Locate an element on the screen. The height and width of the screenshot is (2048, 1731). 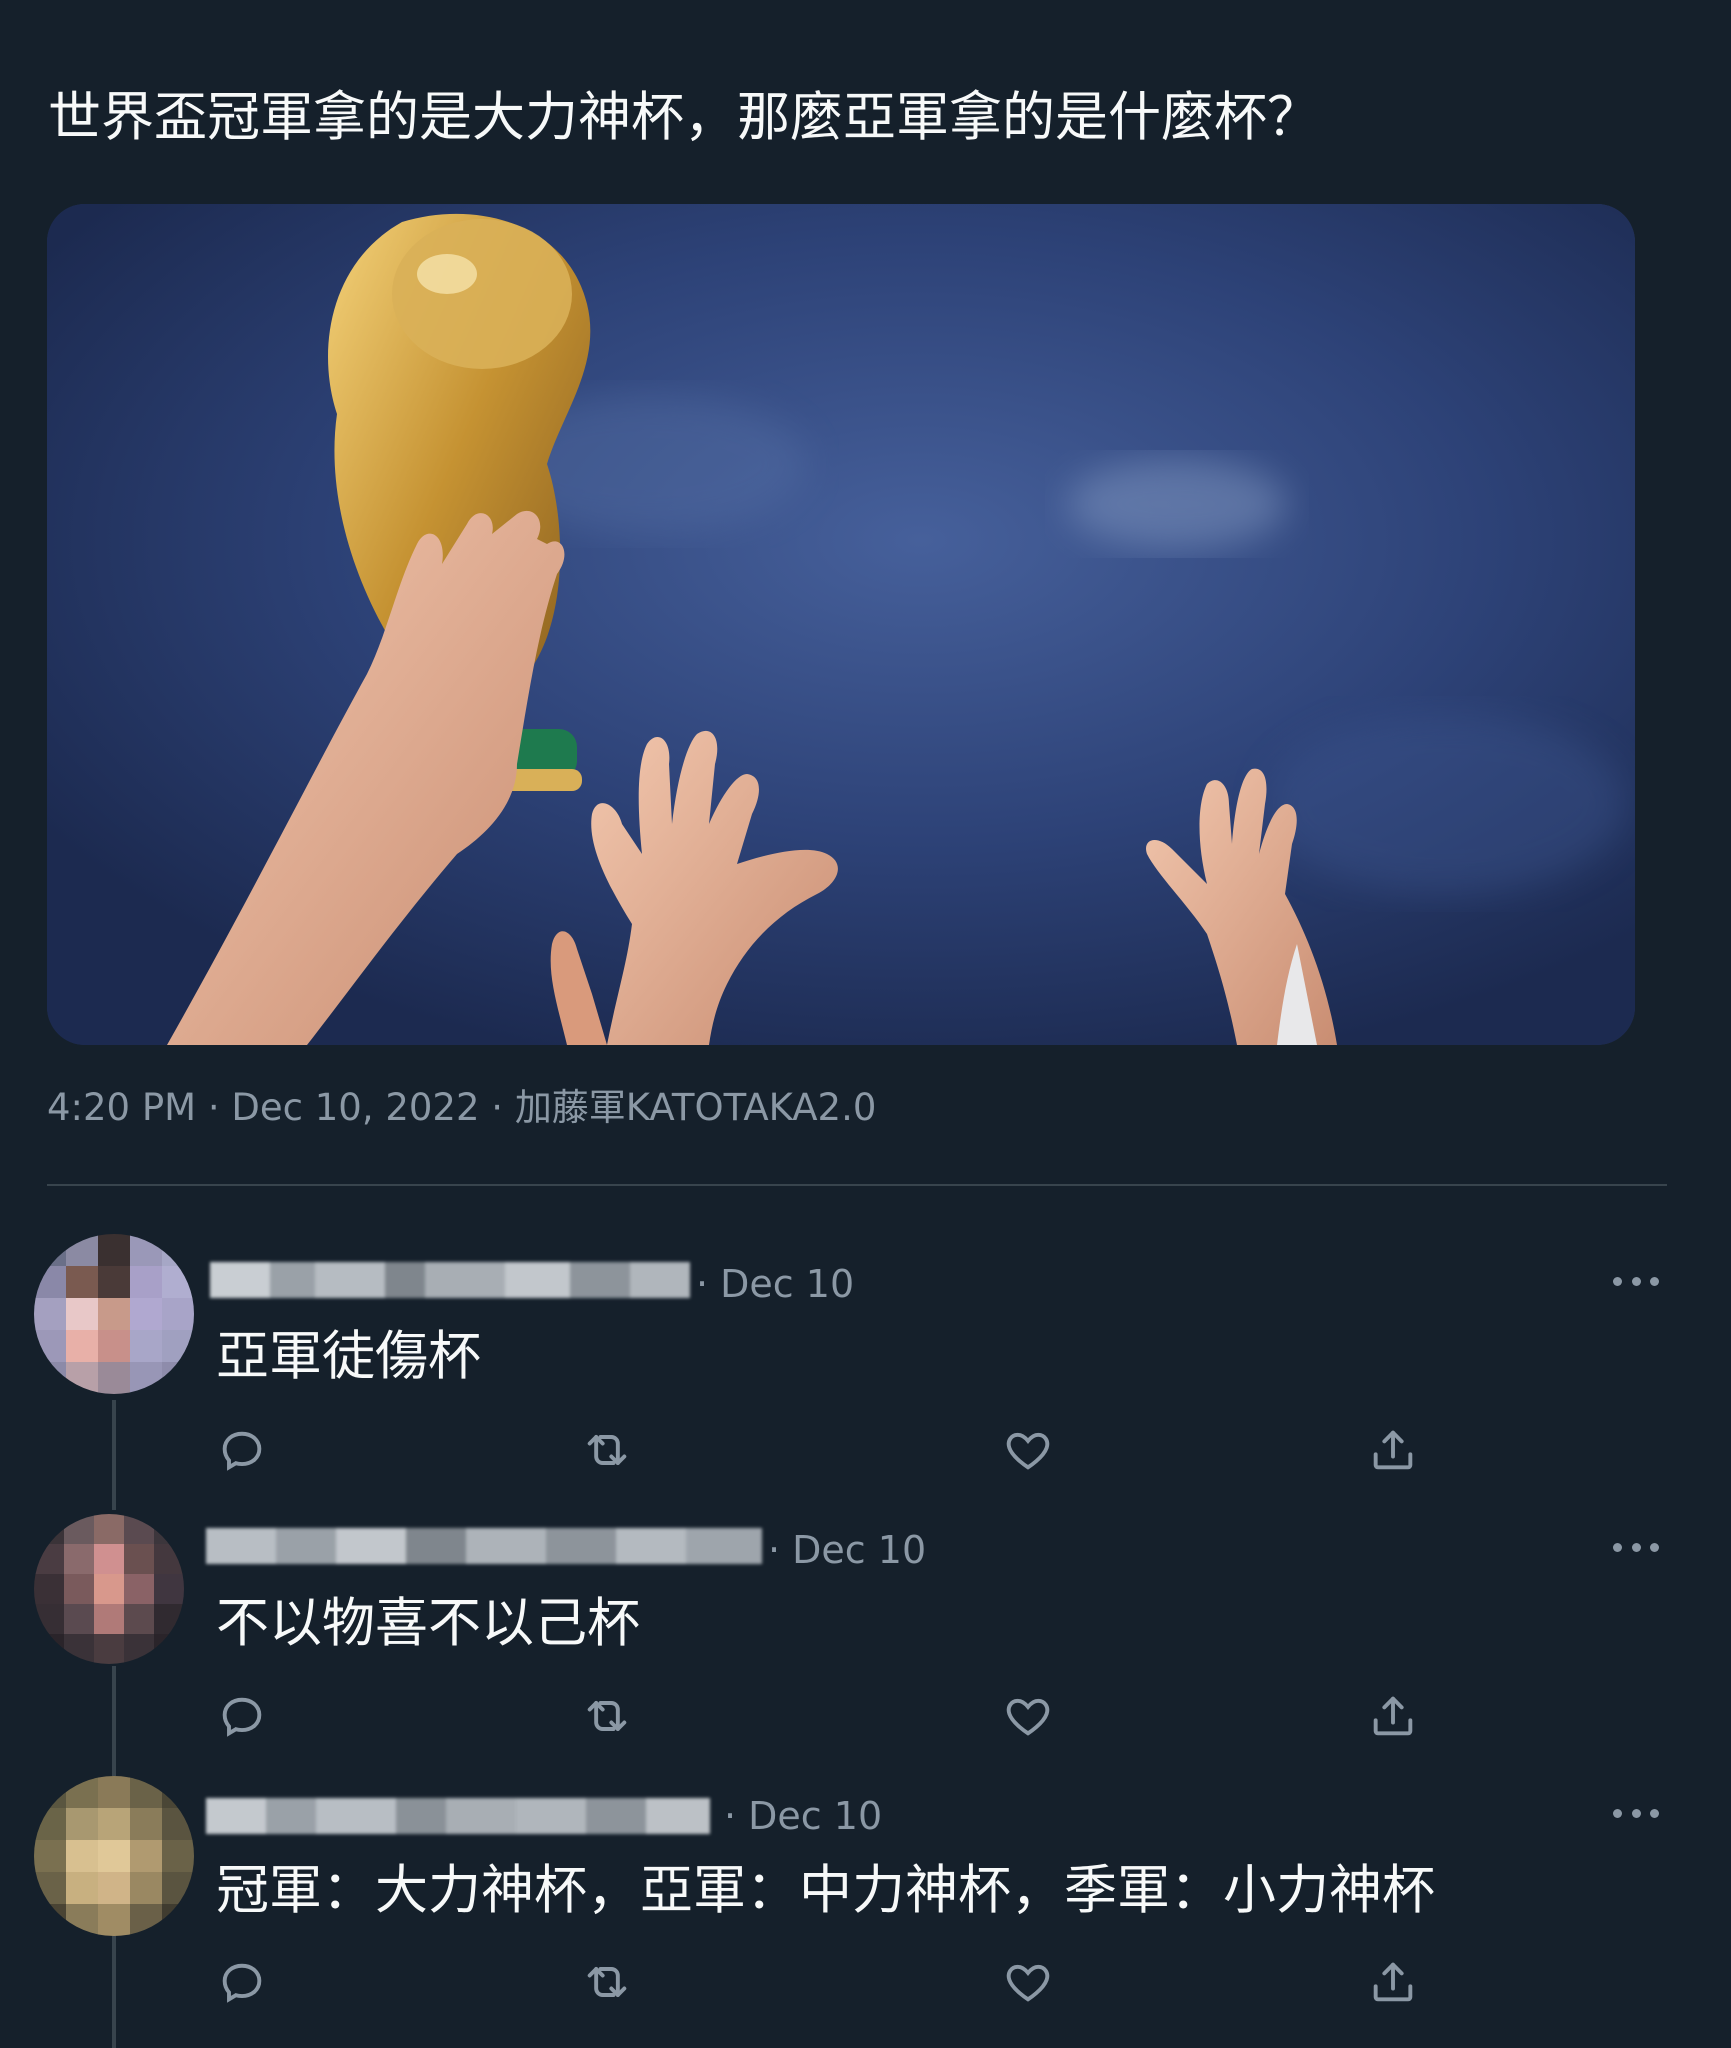
tweet-meta: 4:20 PM · Dec 10, 2022 · 加藤軍KATOTAKA2.0 is located at coordinates (461, 1108).